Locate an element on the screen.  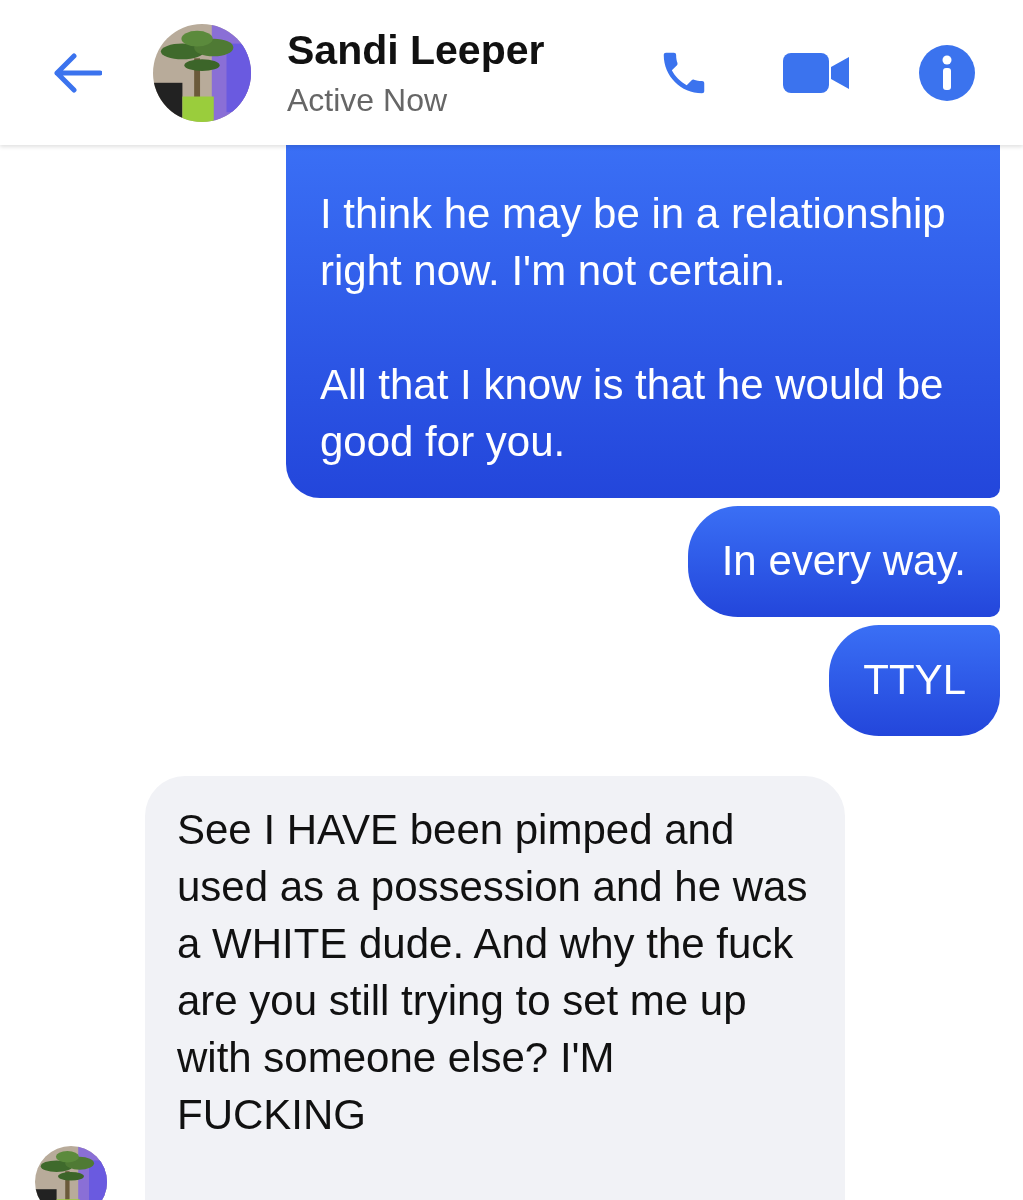
back-icon is located at coordinates (77, 72).